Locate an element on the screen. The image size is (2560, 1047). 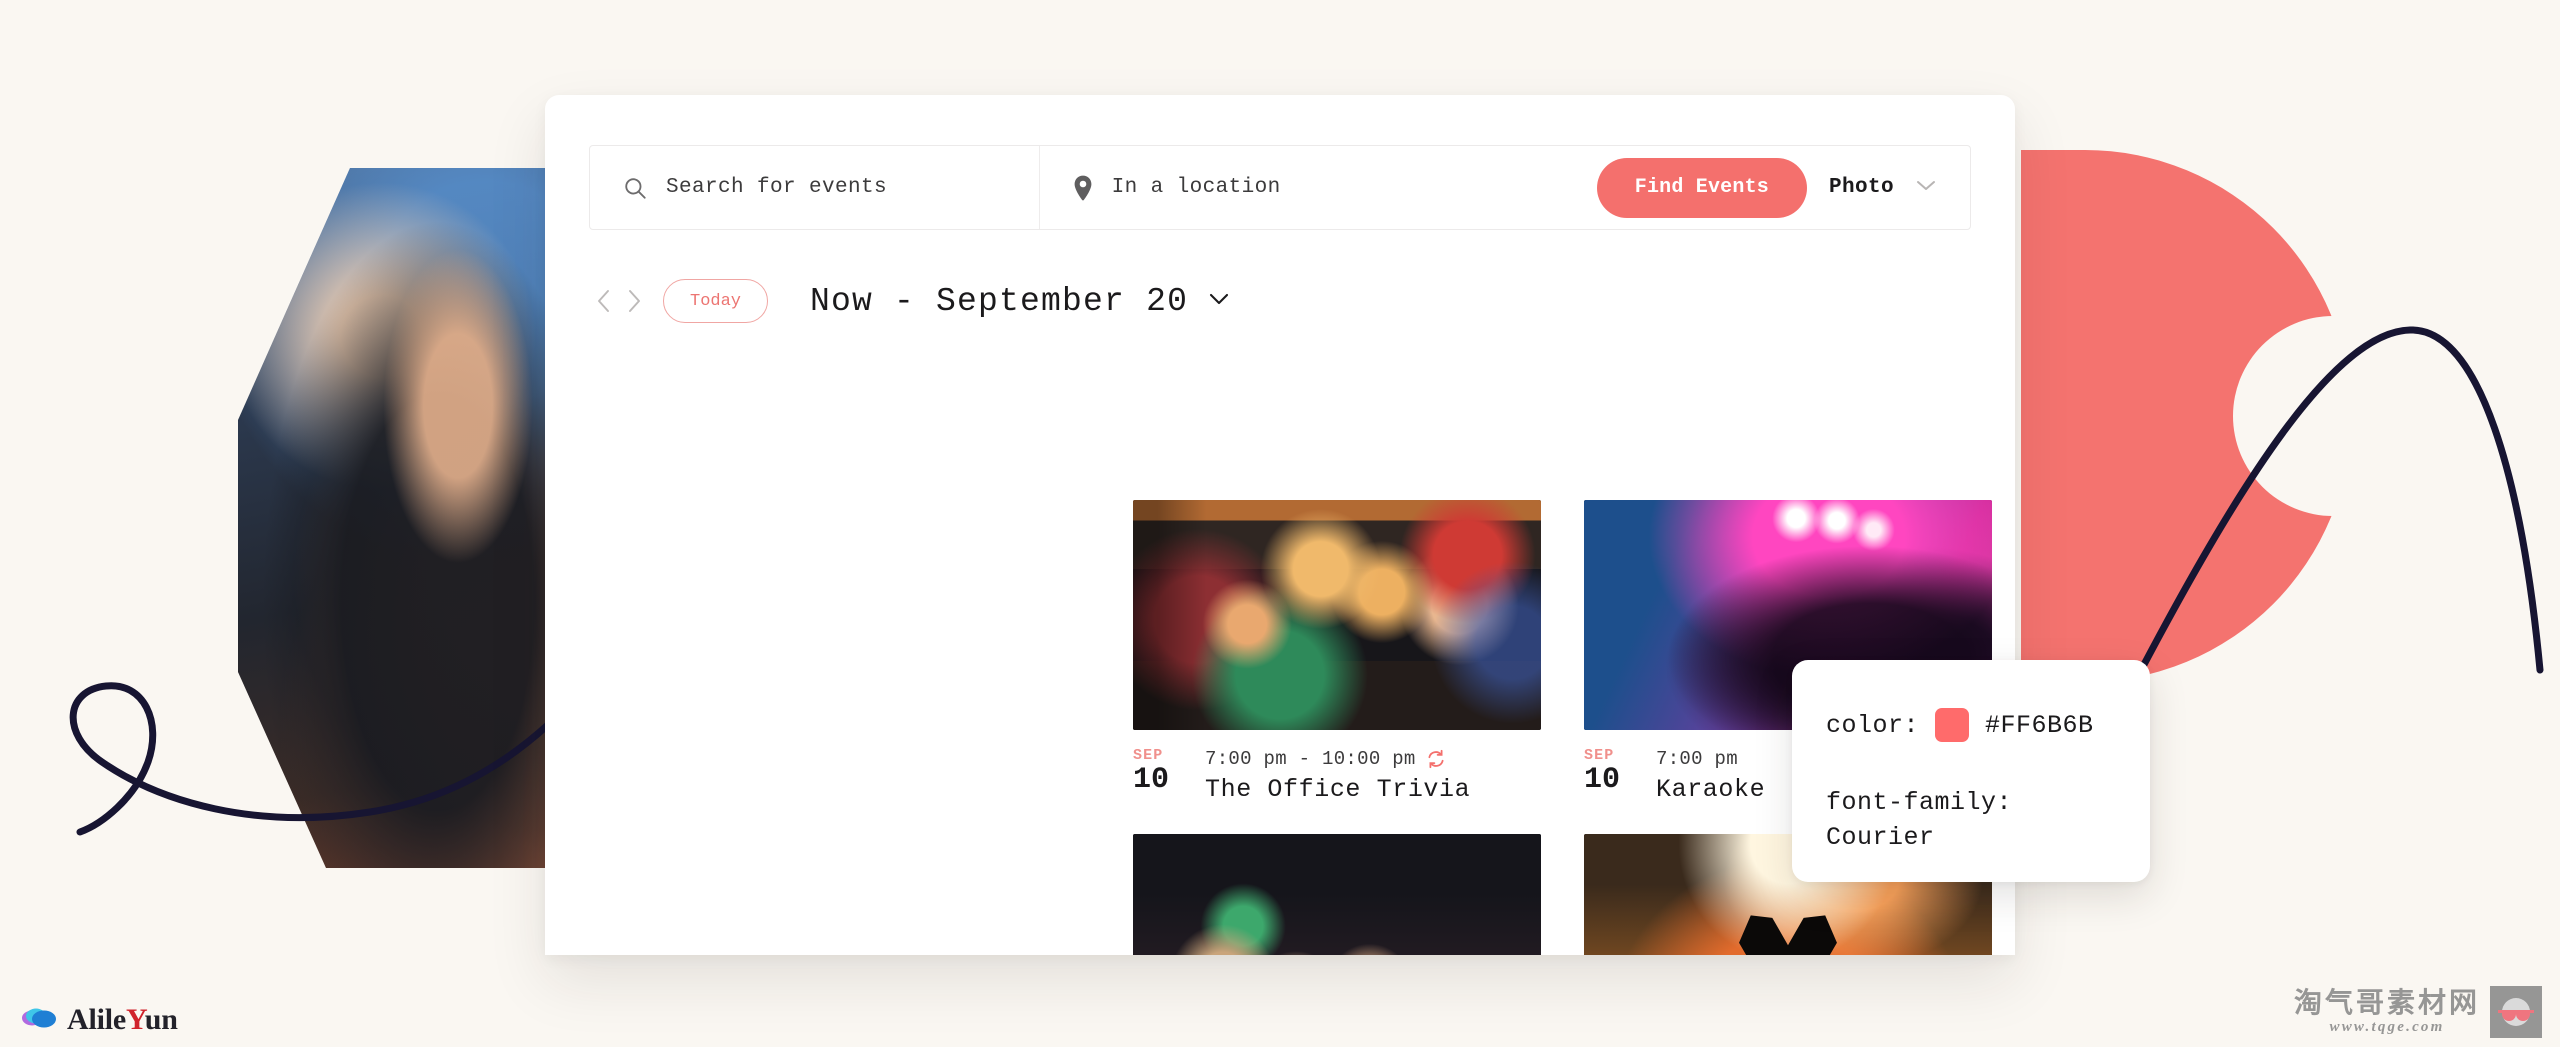
site-watermark-cn: 淘气哥素材网 is located at coordinates (2386, 1002).